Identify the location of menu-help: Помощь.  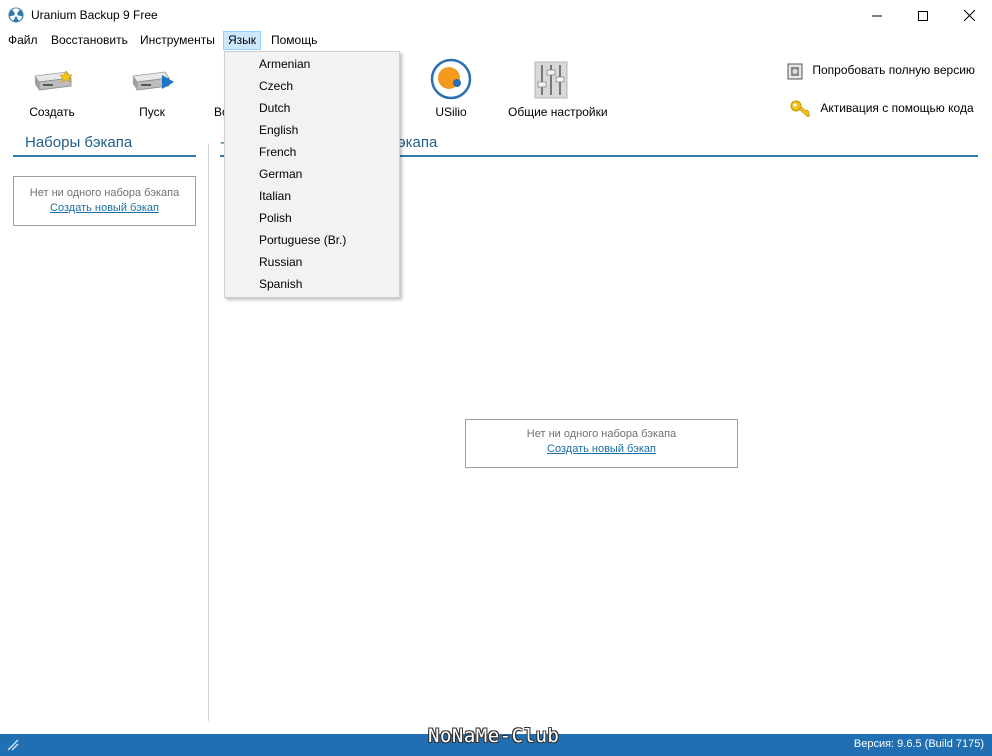
(294, 40).